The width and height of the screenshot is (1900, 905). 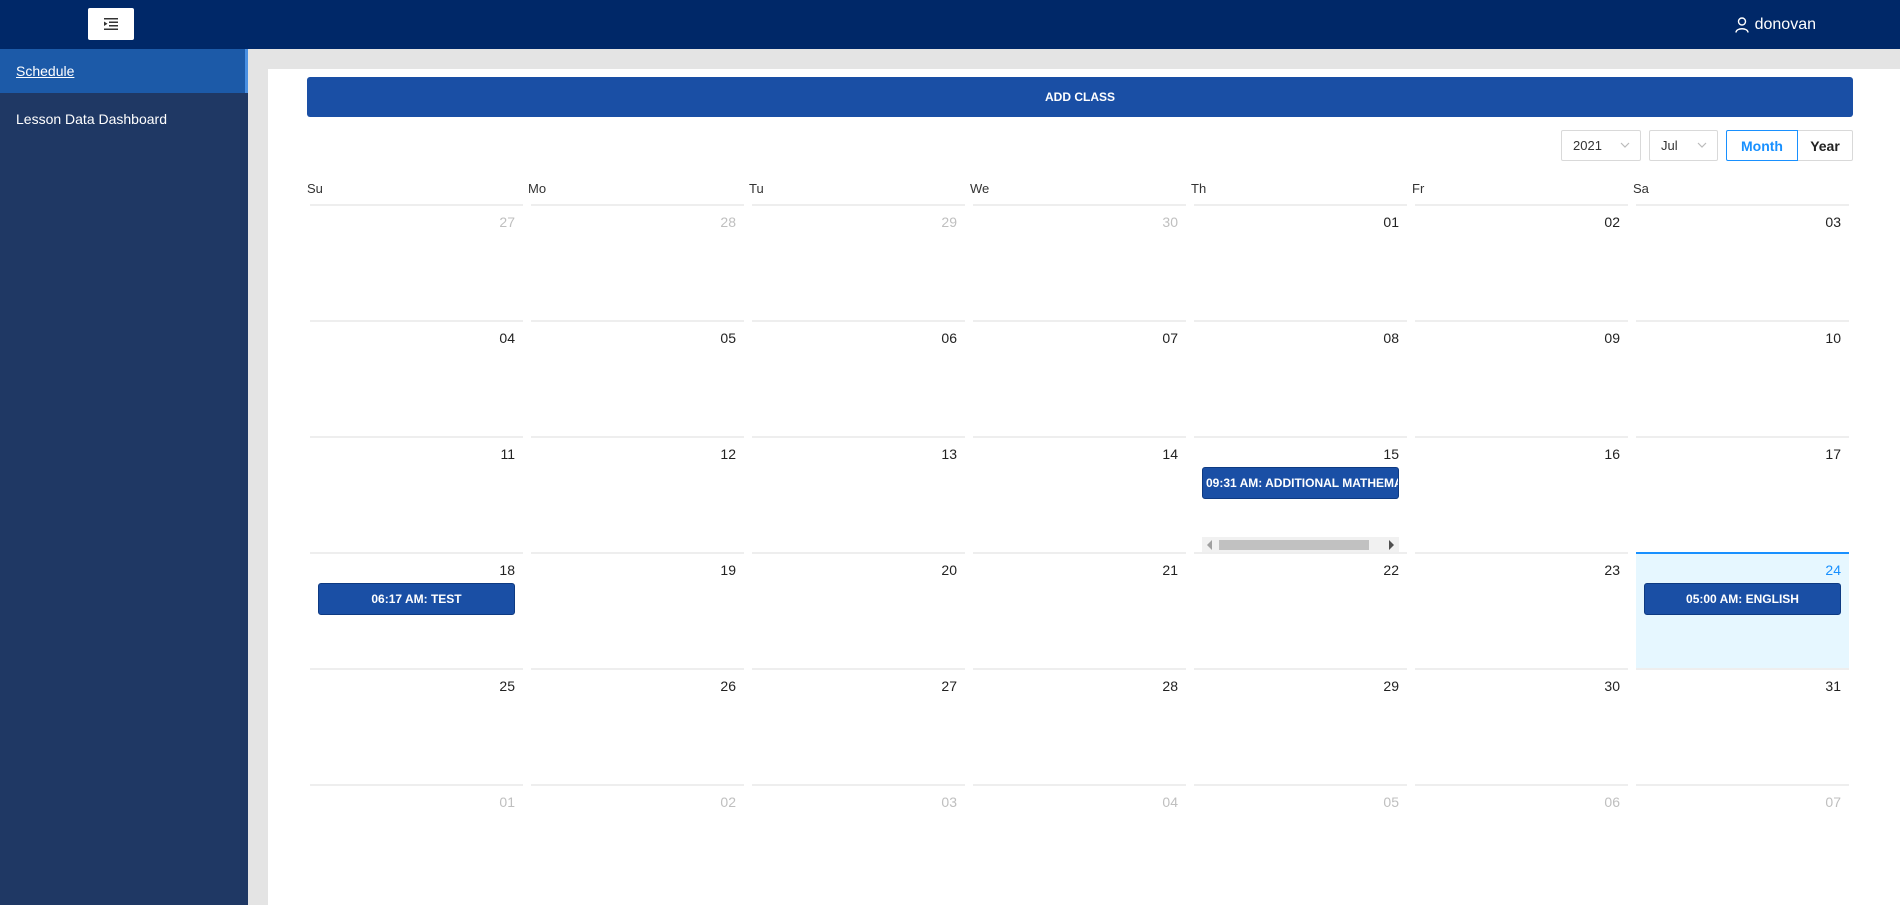 I want to click on day-number: 16, so click(x=1612, y=454).